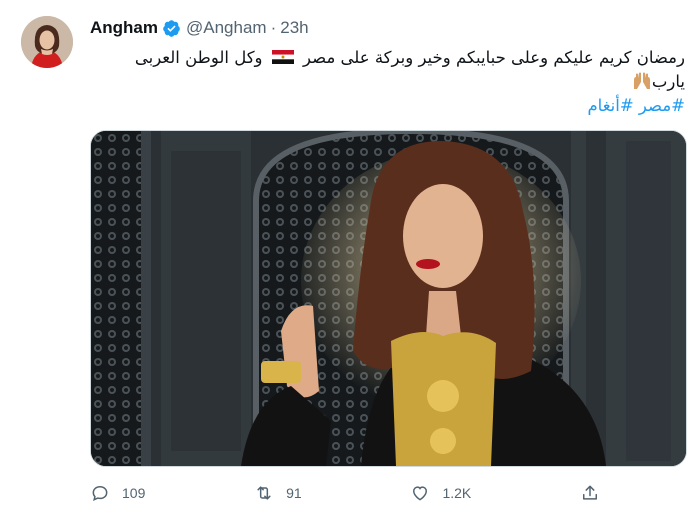 Image resolution: width=700 pixels, height=516 pixels. What do you see at coordinates (117, 493) in the screenshot?
I see `reply-button: 109` at bounding box center [117, 493].